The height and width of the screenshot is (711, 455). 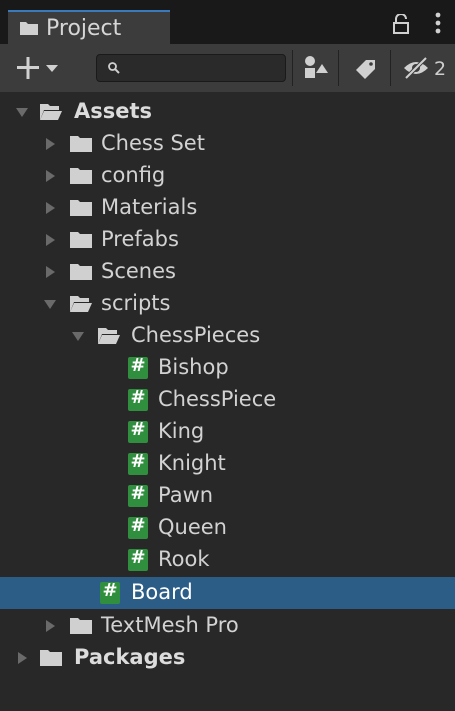 What do you see at coordinates (401, 24) in the screenshot?
I see `lock-icon` at bounding box center [401, 24].